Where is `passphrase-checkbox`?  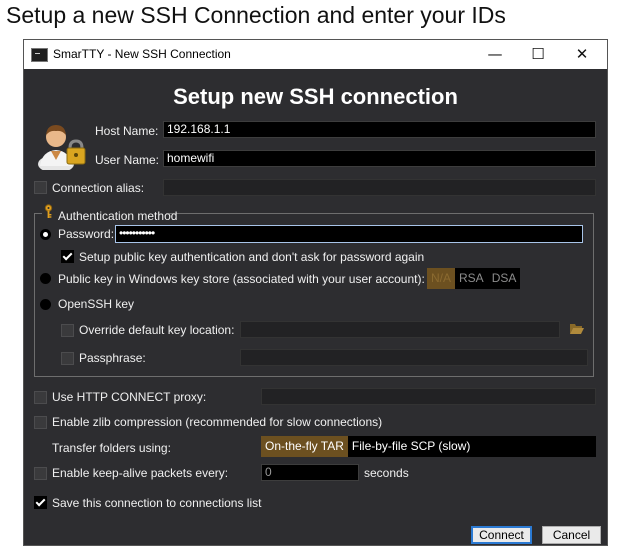
passphrase-checkbox is located at coordinates (67, 358).